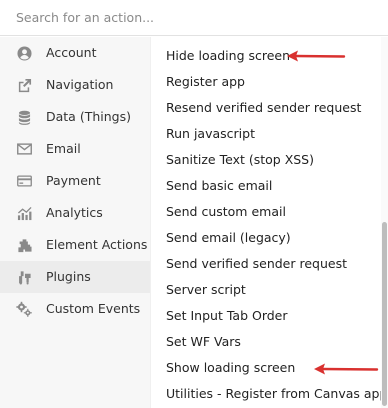  I want to click on scrollbar-track, so click(384, 222).